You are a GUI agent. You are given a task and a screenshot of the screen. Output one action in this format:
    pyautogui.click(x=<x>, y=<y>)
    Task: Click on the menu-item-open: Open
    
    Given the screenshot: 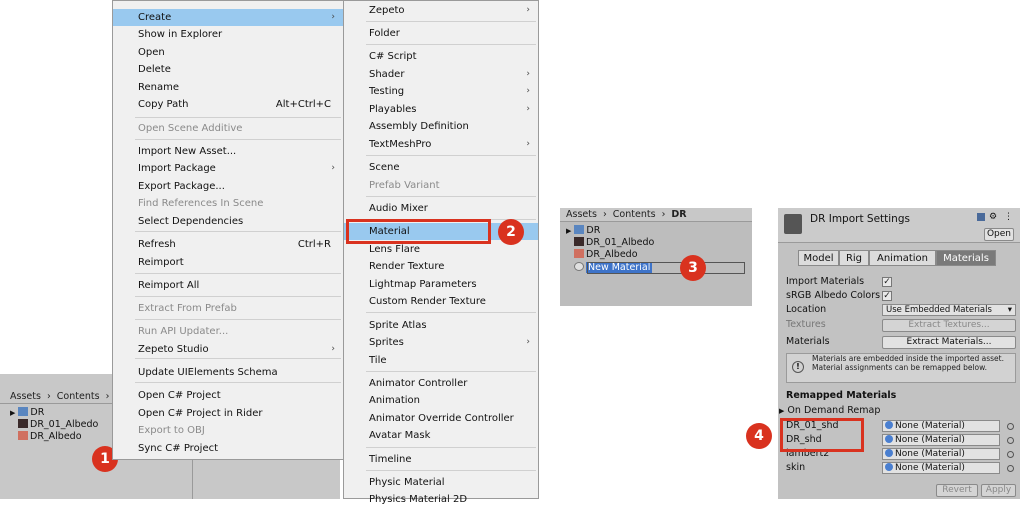 What is the action you would take?
    pyautogui.click(x=228, y=52)
    